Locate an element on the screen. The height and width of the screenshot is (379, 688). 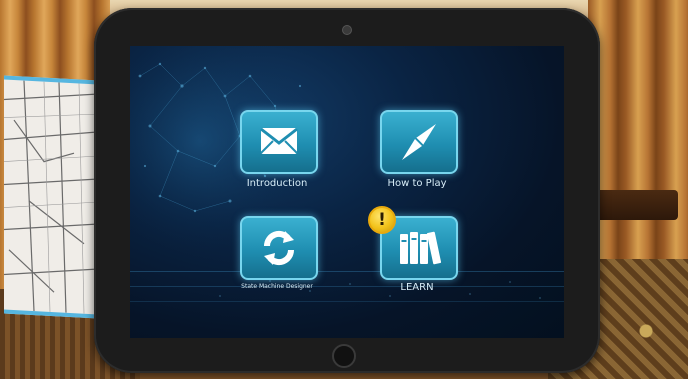
state-machine-designer-label: State Machine Designer is located at coordinates (277, 286).